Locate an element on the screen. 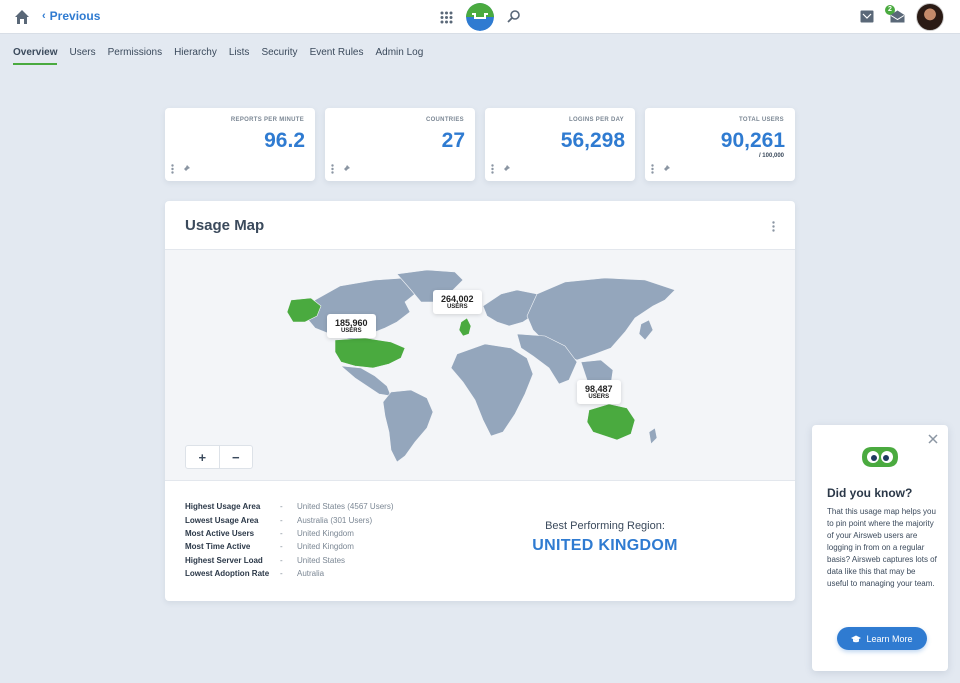  top-bar: ‹ Previous 2 is located at coordinates (480, 17).